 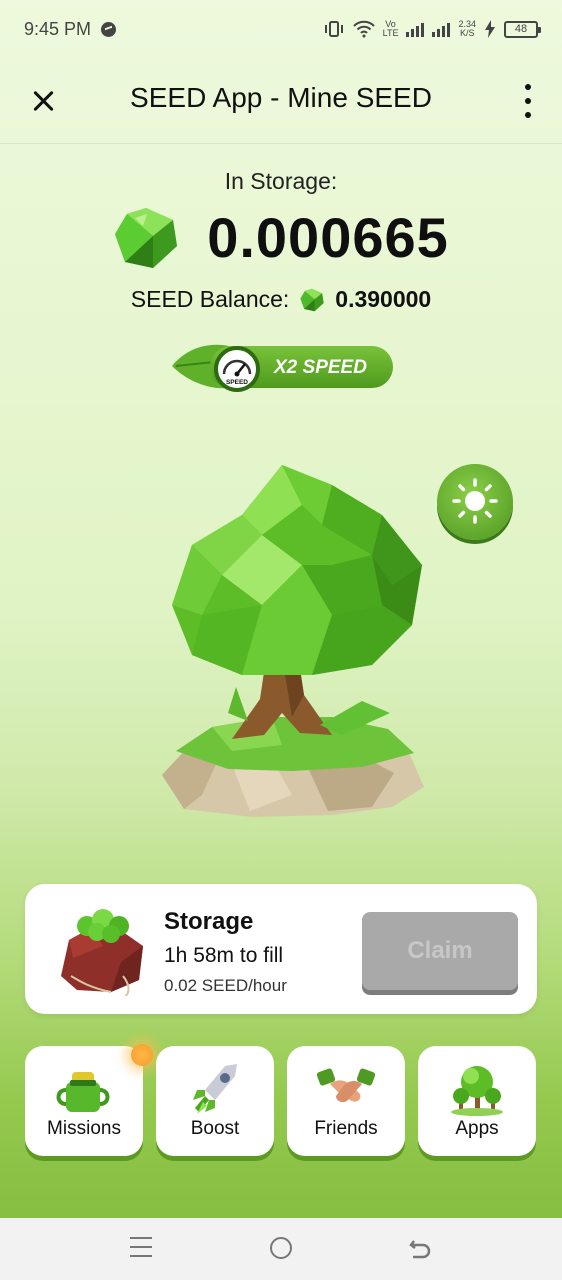 What do you see at coordinates (215, 1128) in the screenshot?
I see `tile-boost-label: Boost` at bounding box center [215, 1128].